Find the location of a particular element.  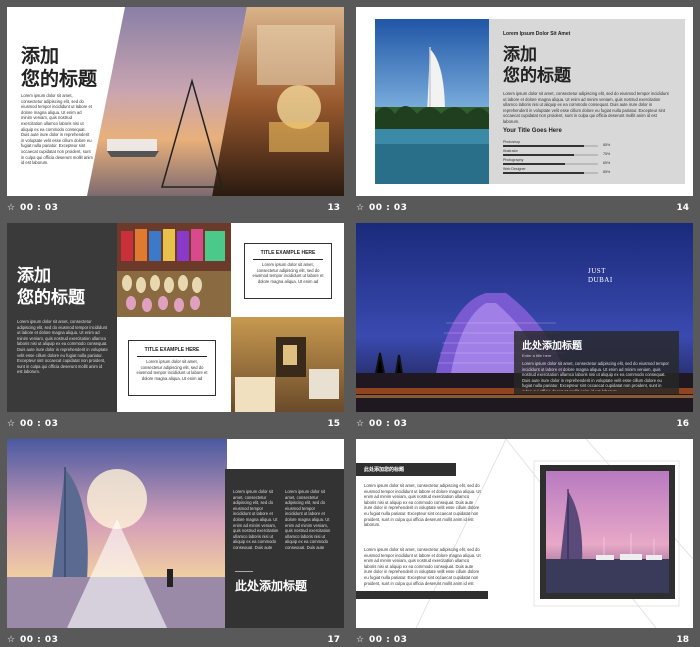

skill-bar-label: Photoshop is located at coordinates (512, 142).